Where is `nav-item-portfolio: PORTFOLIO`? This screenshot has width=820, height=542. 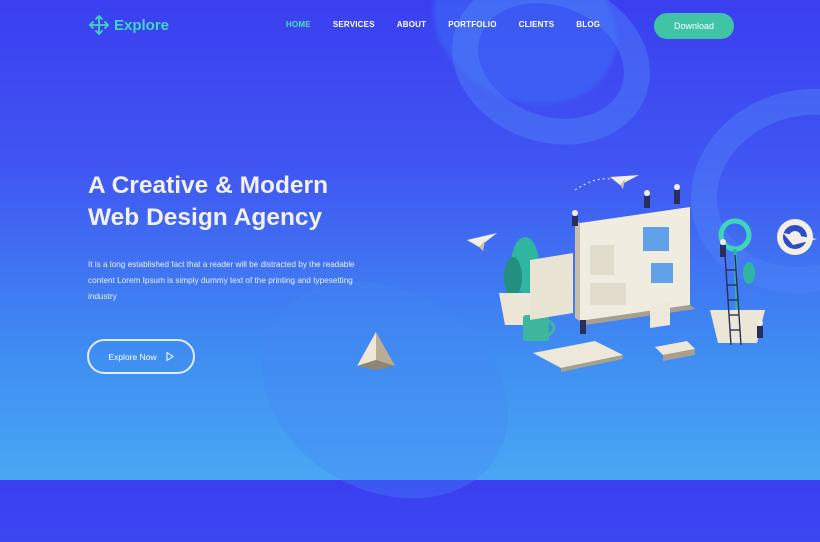 nav-item-portfolio: PORTFOLIO is located at coordinates (472, 24).